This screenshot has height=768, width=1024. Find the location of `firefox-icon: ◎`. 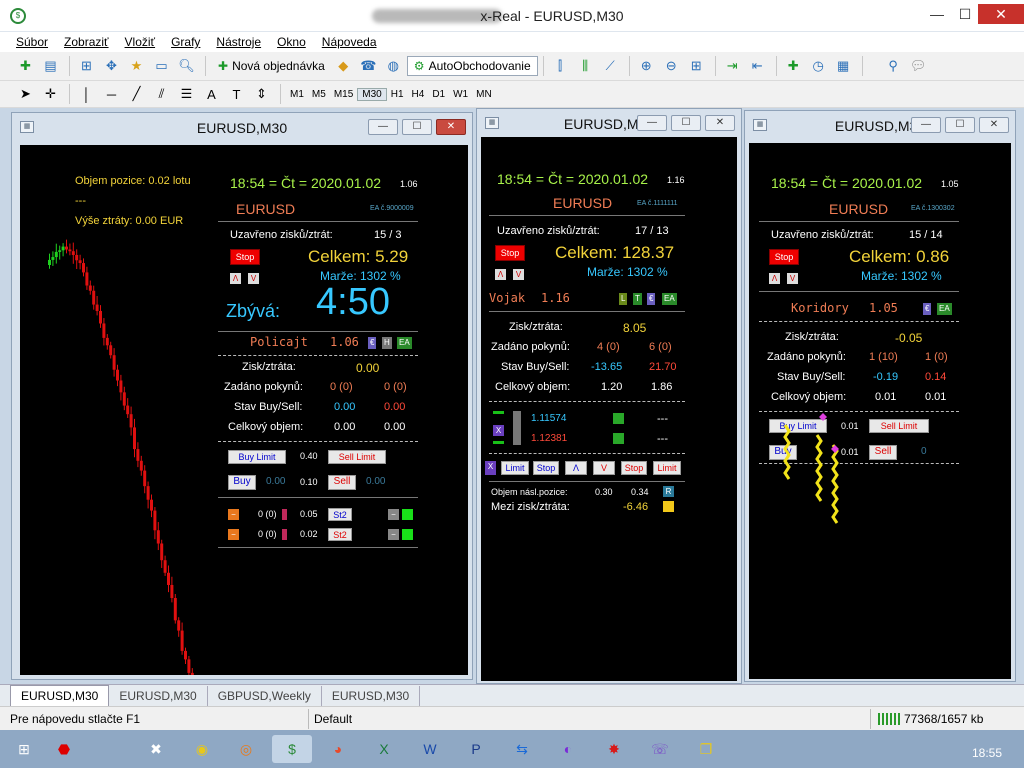

firefox-icon: ◎ is located at coordinates (246, 749).